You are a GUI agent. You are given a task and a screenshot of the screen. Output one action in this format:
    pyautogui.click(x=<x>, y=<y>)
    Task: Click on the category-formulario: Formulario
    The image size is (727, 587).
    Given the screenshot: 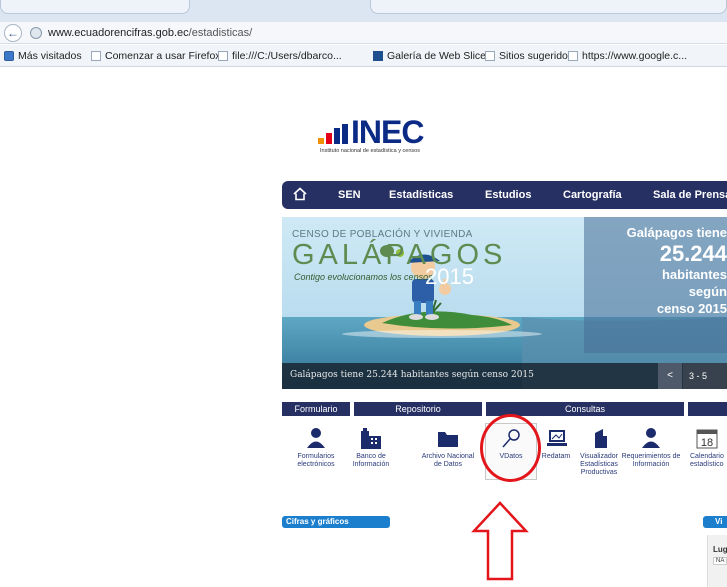 What is the action you would take?
    pyautogui.click(x=316, y=409)
    